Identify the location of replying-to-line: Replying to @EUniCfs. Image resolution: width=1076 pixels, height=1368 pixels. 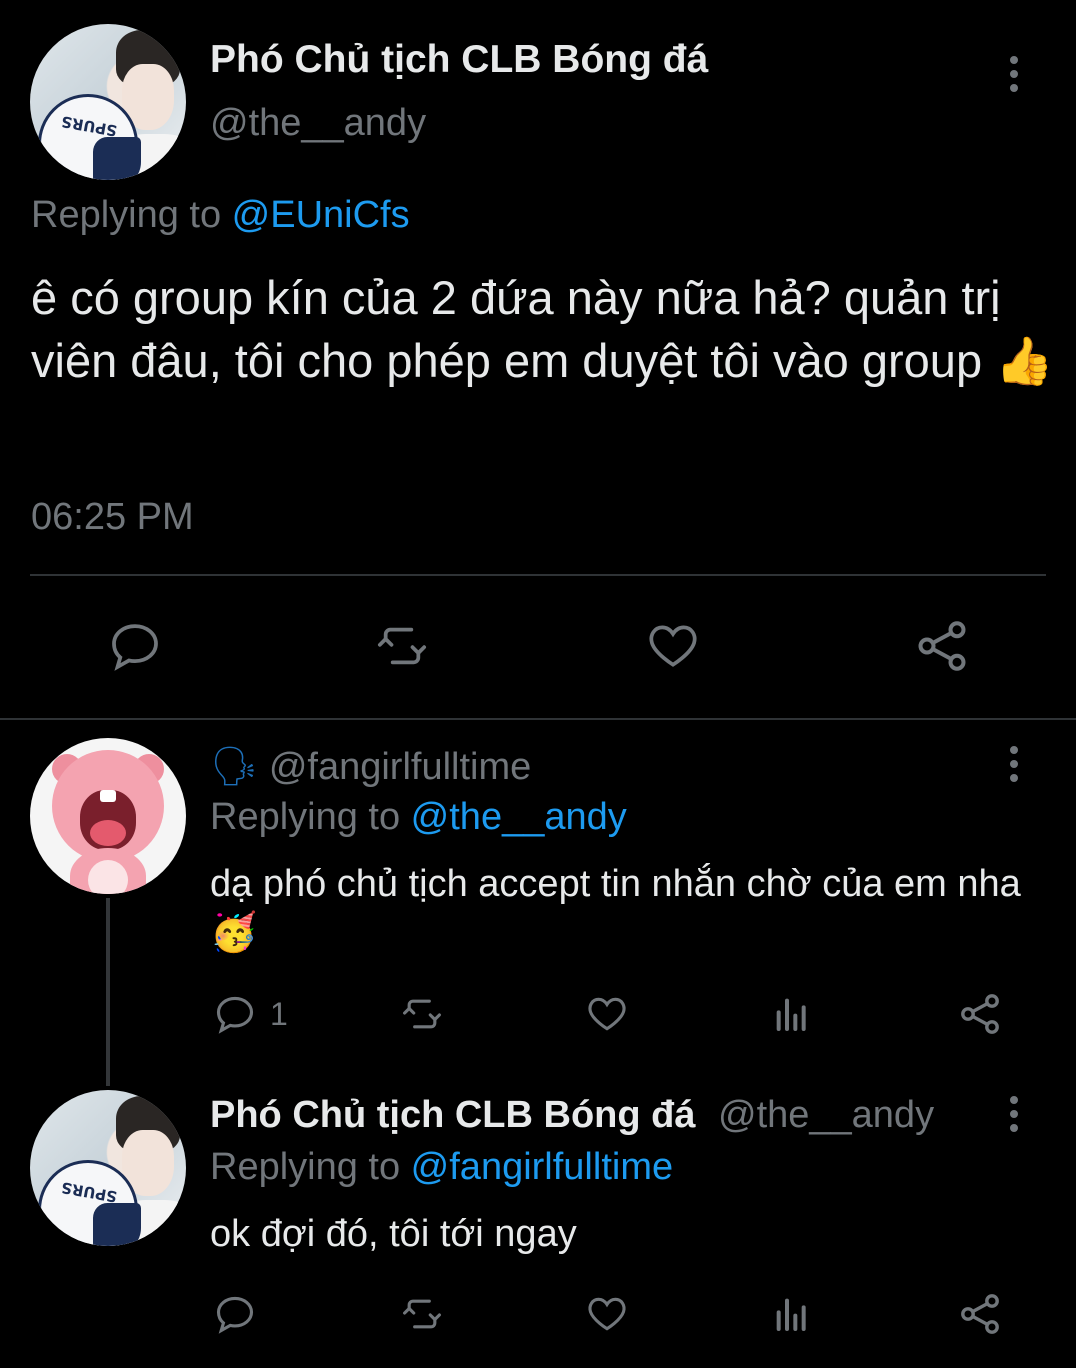
(220, 215).